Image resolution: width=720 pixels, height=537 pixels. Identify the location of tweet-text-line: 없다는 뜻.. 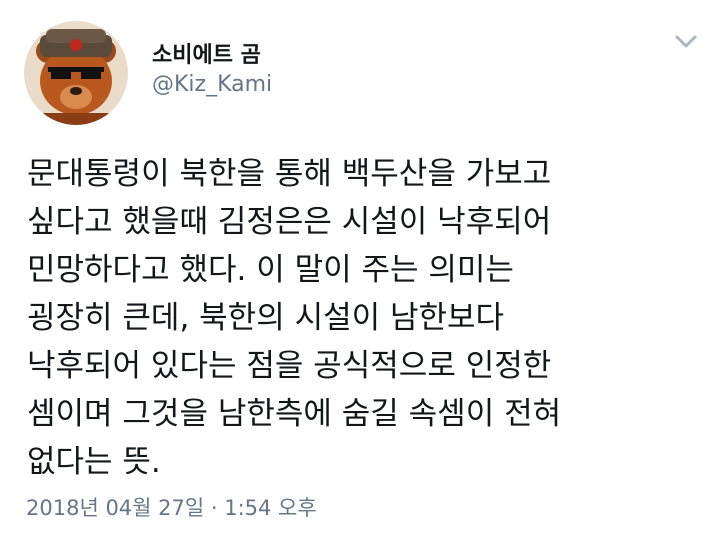
(94, 462).